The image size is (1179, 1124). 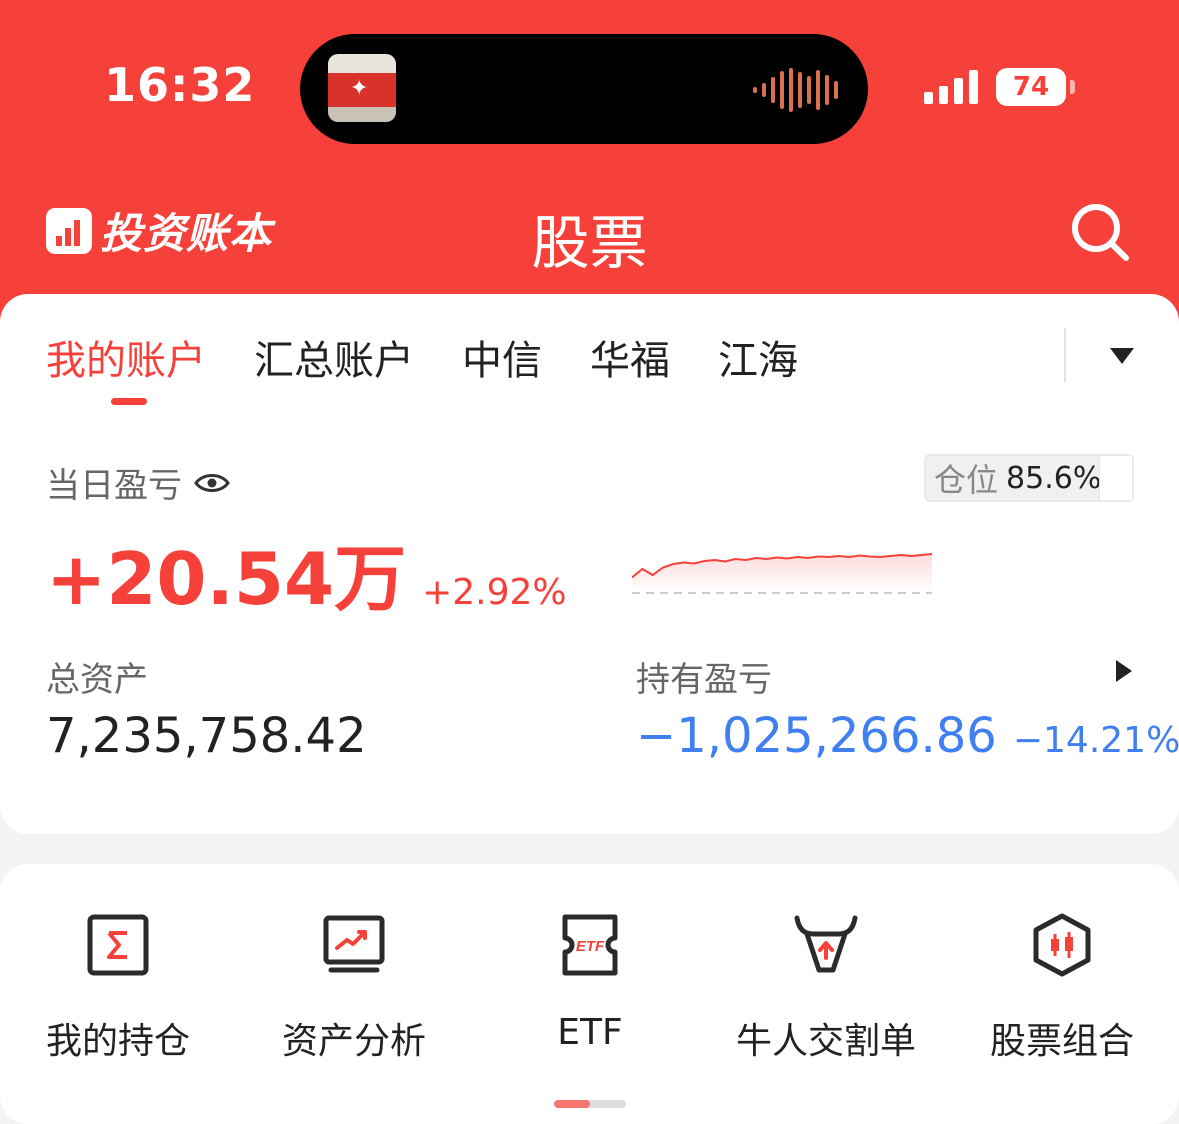 I want to click on tab-jianghai: 江海, so click(x=758, y=357).